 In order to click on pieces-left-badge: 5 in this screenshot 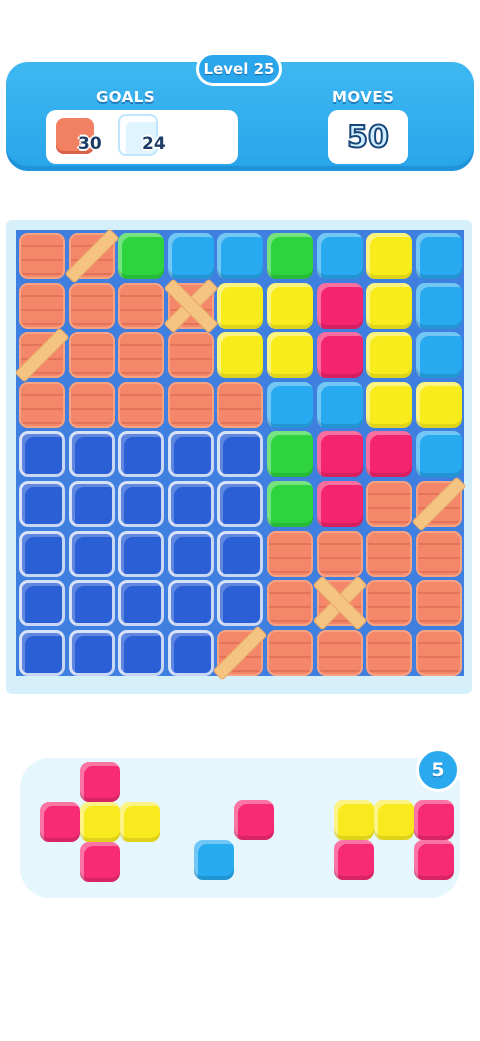, I will do `click(438, 770)`.